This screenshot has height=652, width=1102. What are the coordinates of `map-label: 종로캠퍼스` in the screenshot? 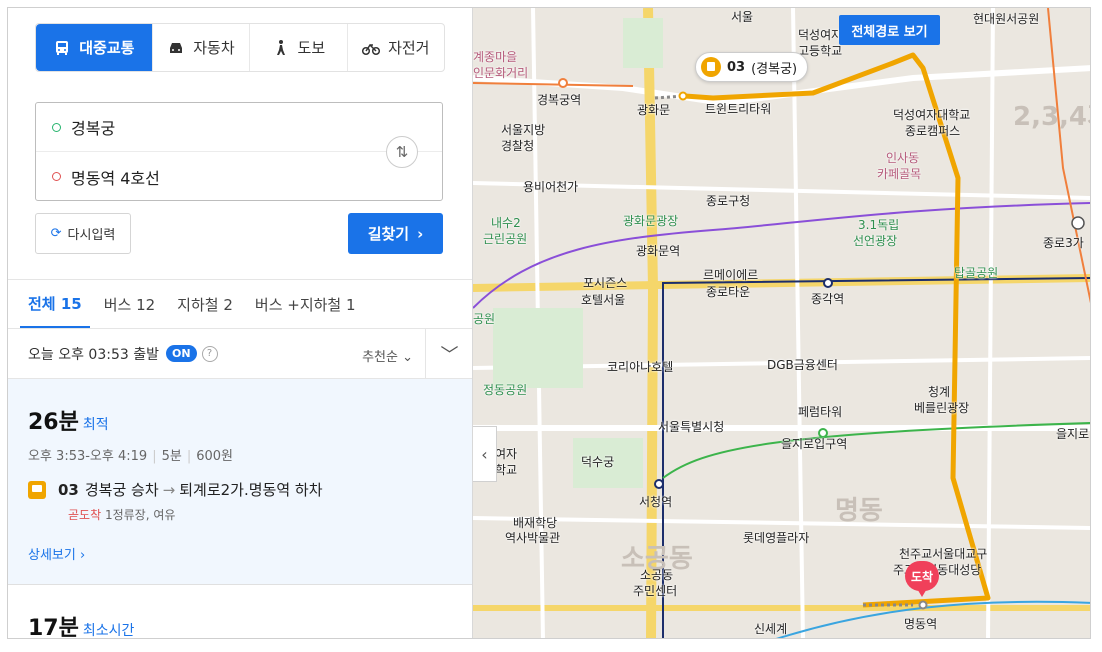 It's located at (933, 131).